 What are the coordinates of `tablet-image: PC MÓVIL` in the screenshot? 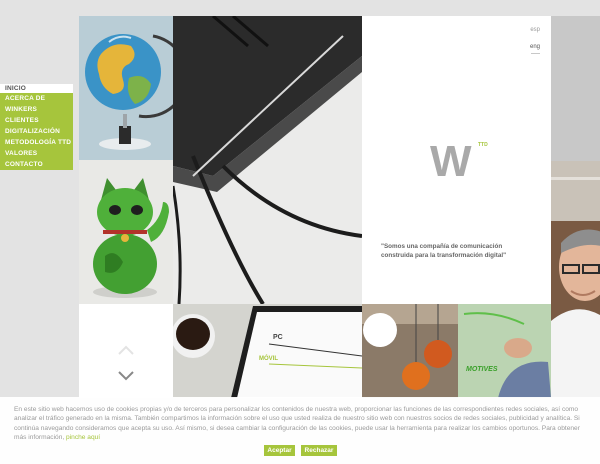 It's located at (267, 351).